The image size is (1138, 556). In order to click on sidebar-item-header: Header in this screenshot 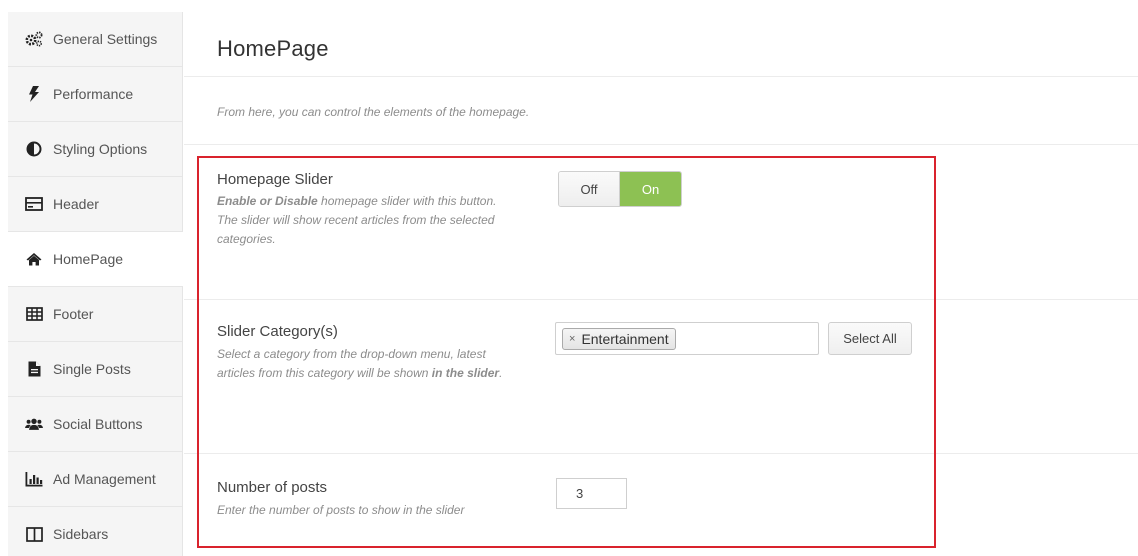, I will do `click(95, 204)`.